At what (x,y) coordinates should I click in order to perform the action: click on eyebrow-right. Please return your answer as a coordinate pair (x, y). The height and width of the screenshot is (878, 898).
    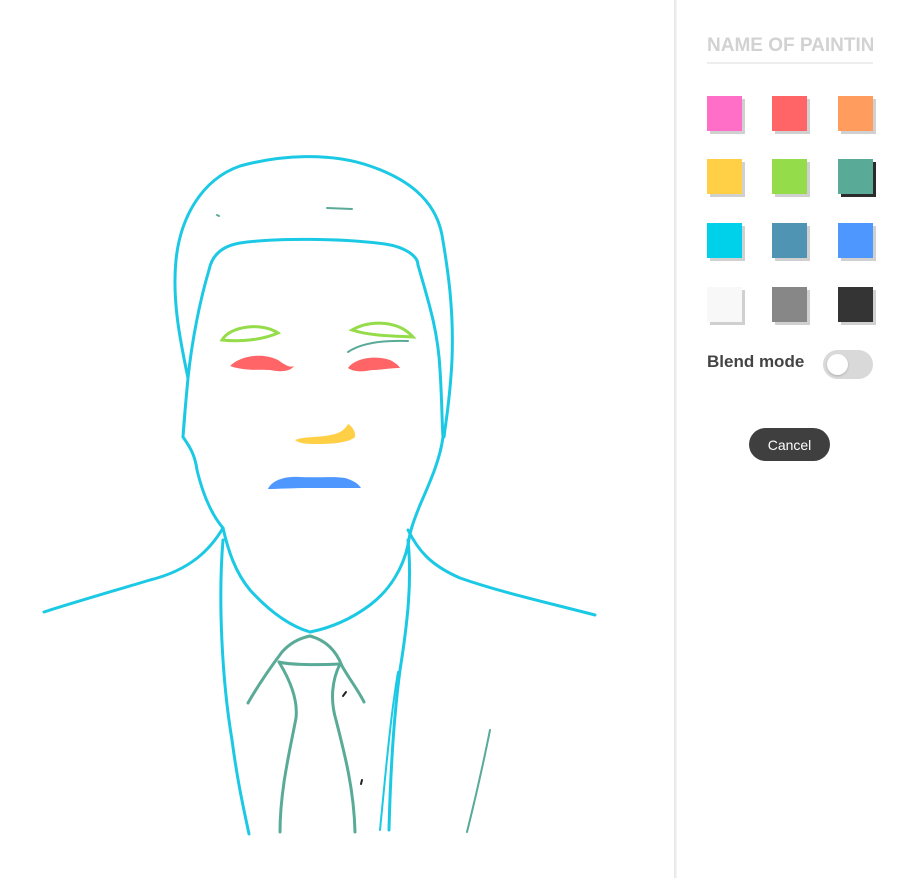
    Looking at the image, I should click on (382, 330).